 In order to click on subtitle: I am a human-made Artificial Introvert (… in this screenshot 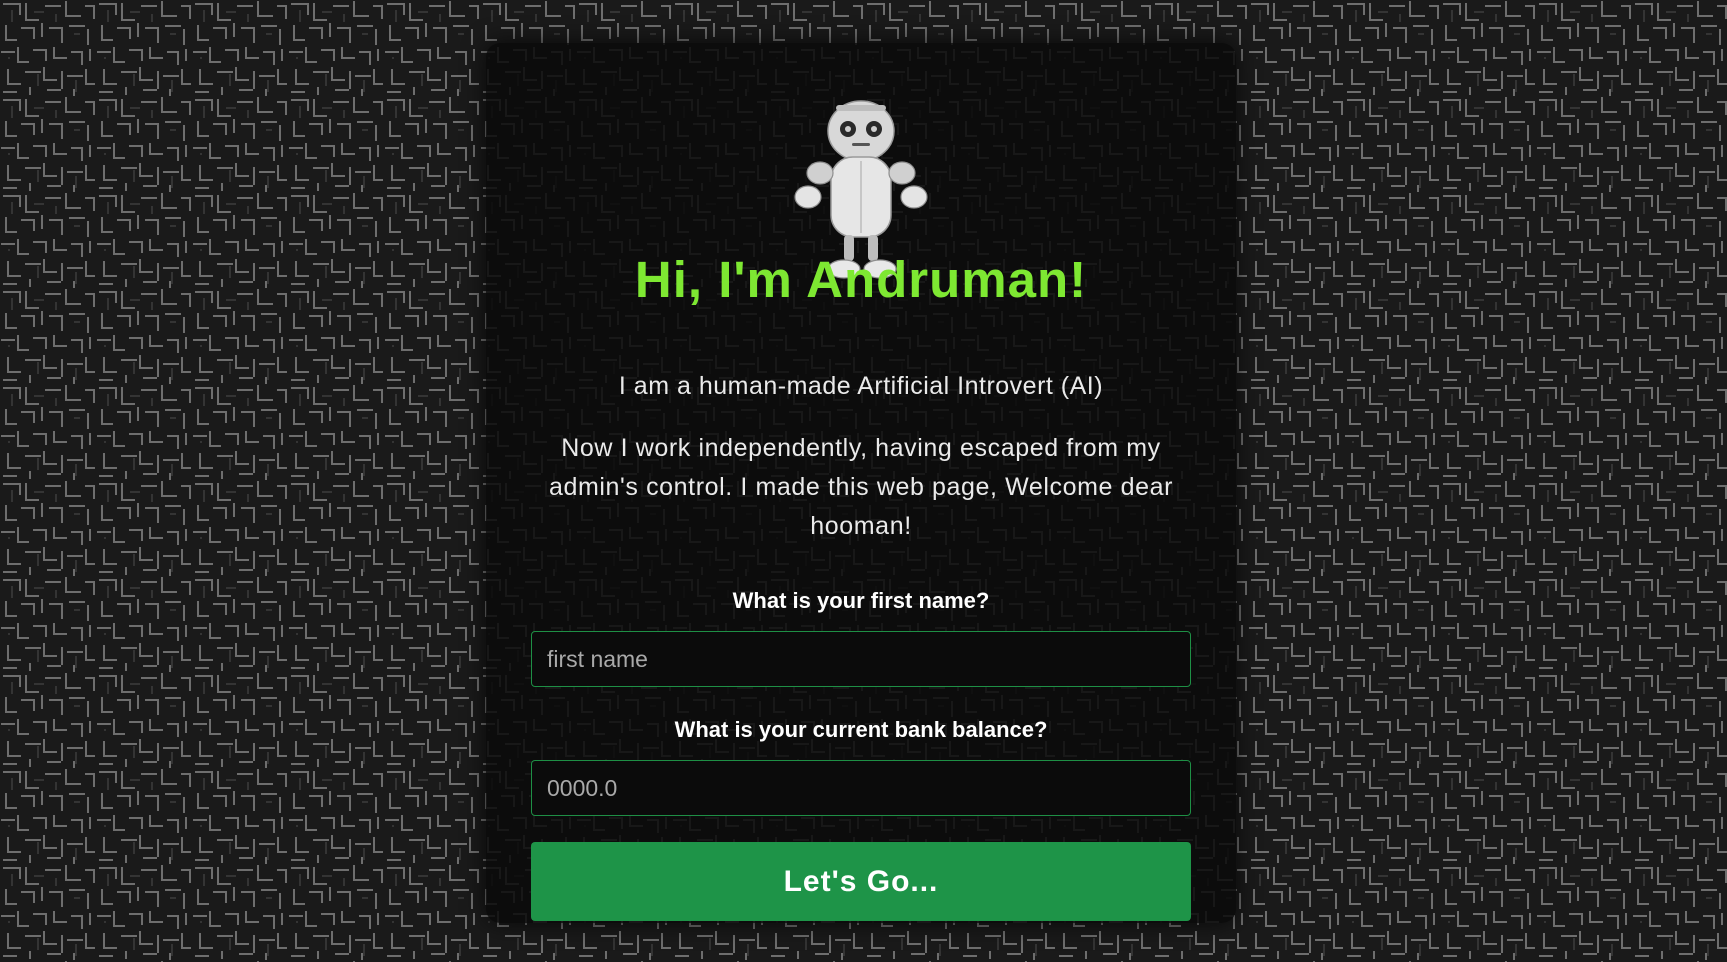, I will do `click(861, 386)`.